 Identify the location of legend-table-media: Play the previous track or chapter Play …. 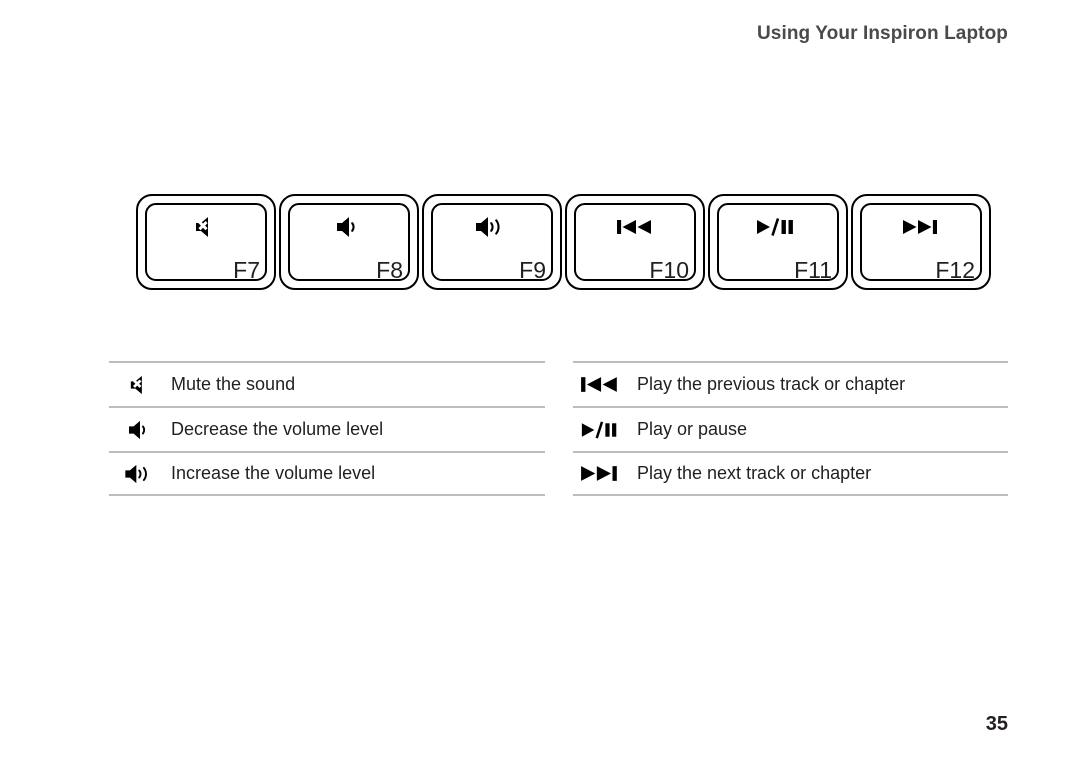
(790, 428).